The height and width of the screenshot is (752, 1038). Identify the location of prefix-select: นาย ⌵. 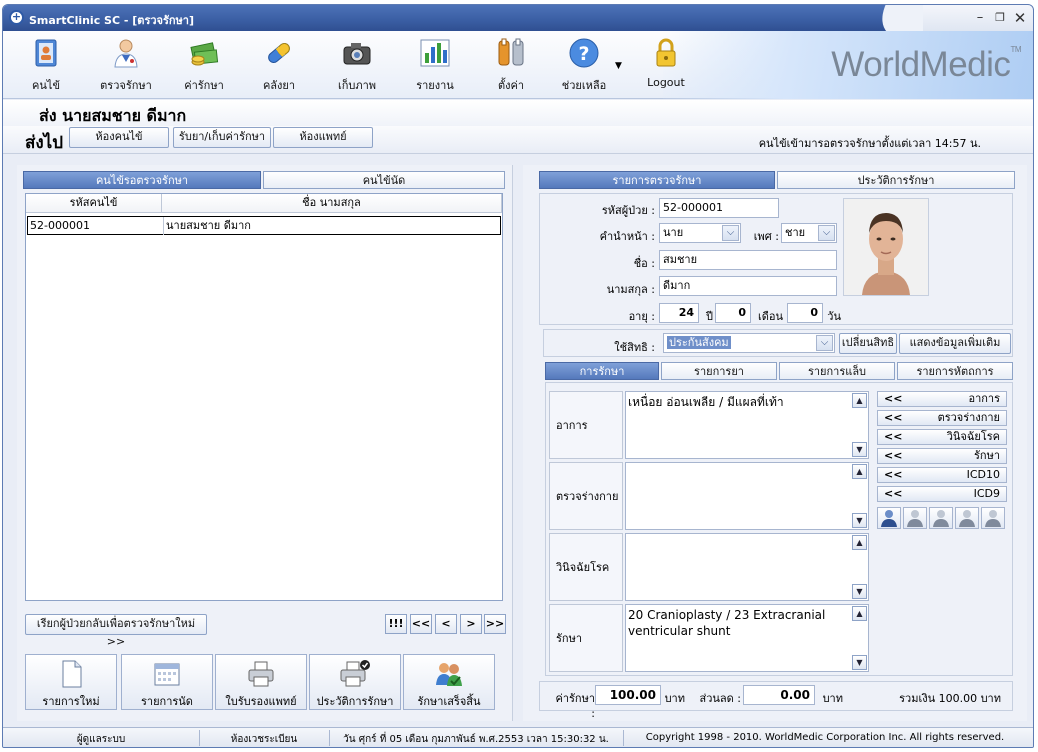
(700, 233).